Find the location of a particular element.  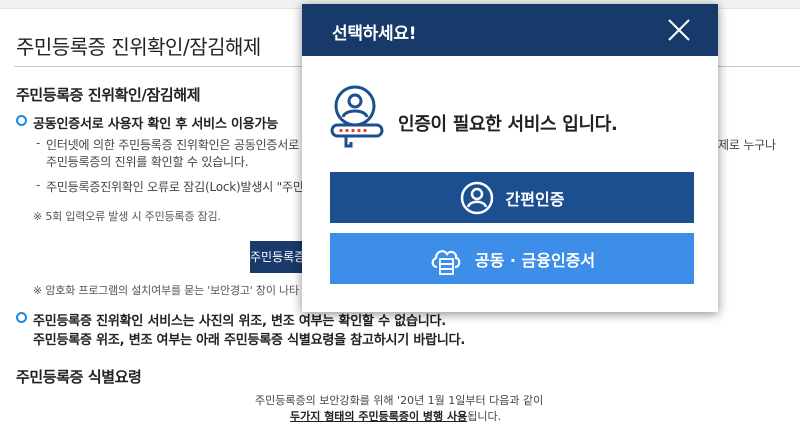

identify-line2-tail: 됩니다. is located at coordinates (484, 416).